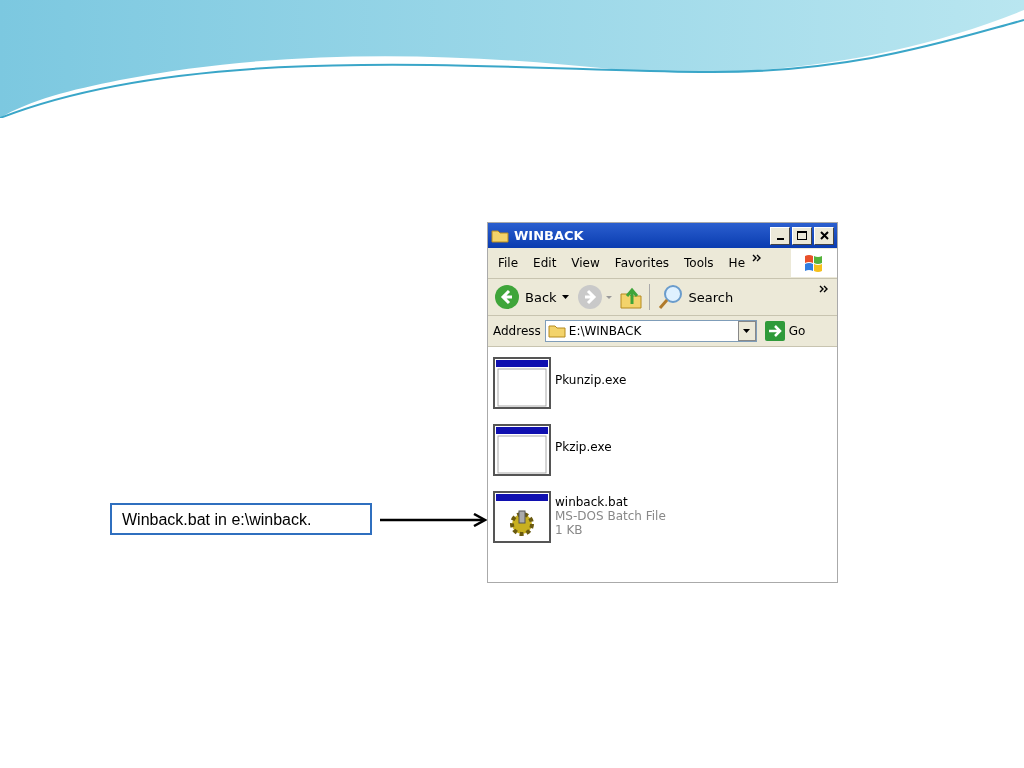 Image resolution: width=1024 pixels, height=768 pixels. What do you see at coordinates (241, 519) in the screenshot?
I see `callout-box: Winback.bat in e:\winback.` at bounding box center [241, 519].